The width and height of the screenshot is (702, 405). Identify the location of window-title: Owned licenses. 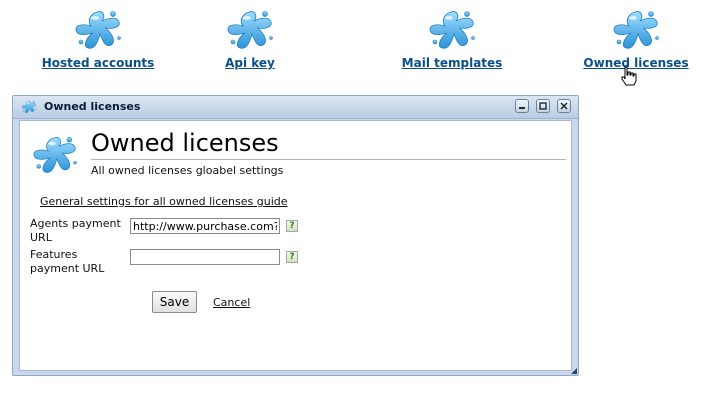
(92, 106).